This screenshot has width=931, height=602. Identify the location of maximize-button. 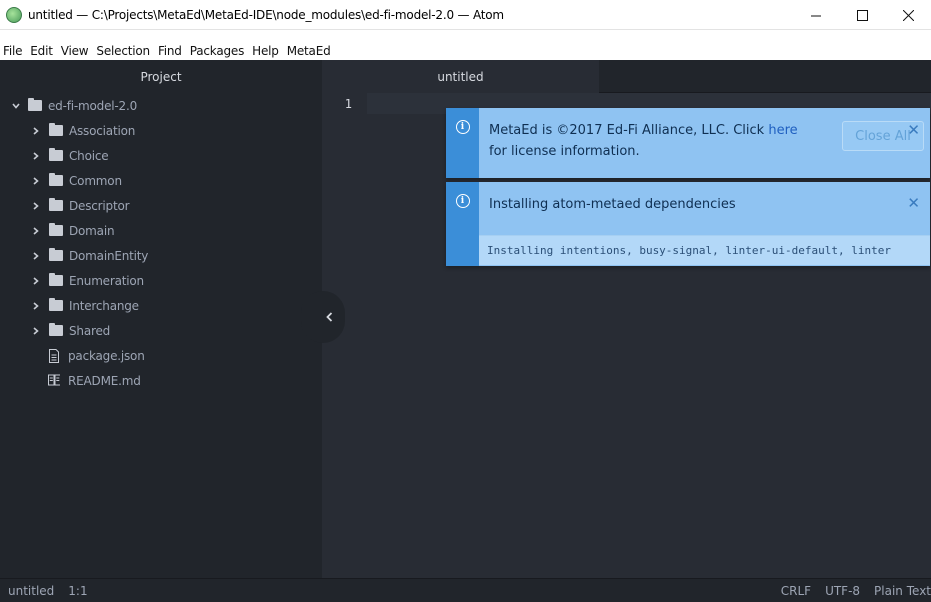
(862, 15).